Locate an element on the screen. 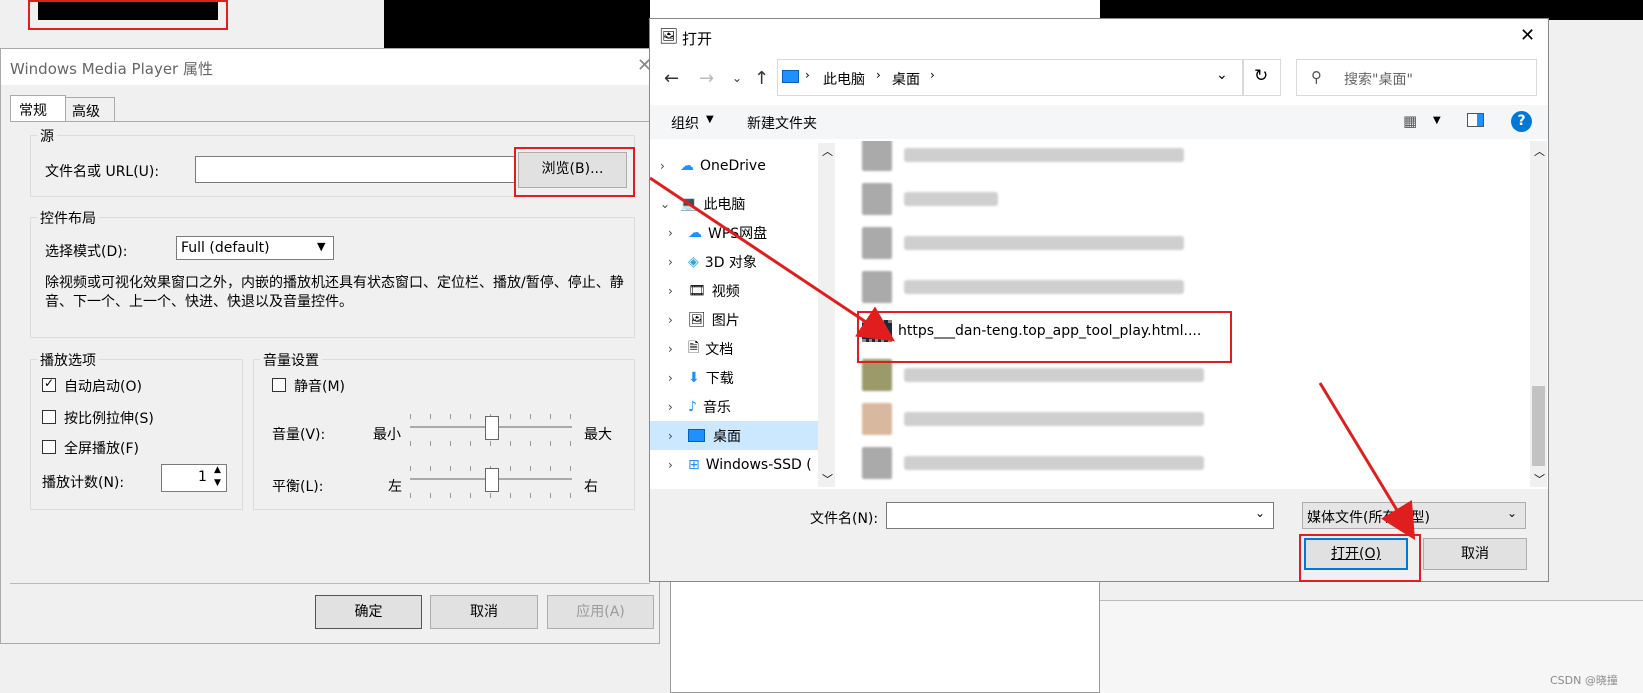 The width and height of the screenshot is (1643, 693). arrow-browse-to-file is located at coordinates (772, 259).